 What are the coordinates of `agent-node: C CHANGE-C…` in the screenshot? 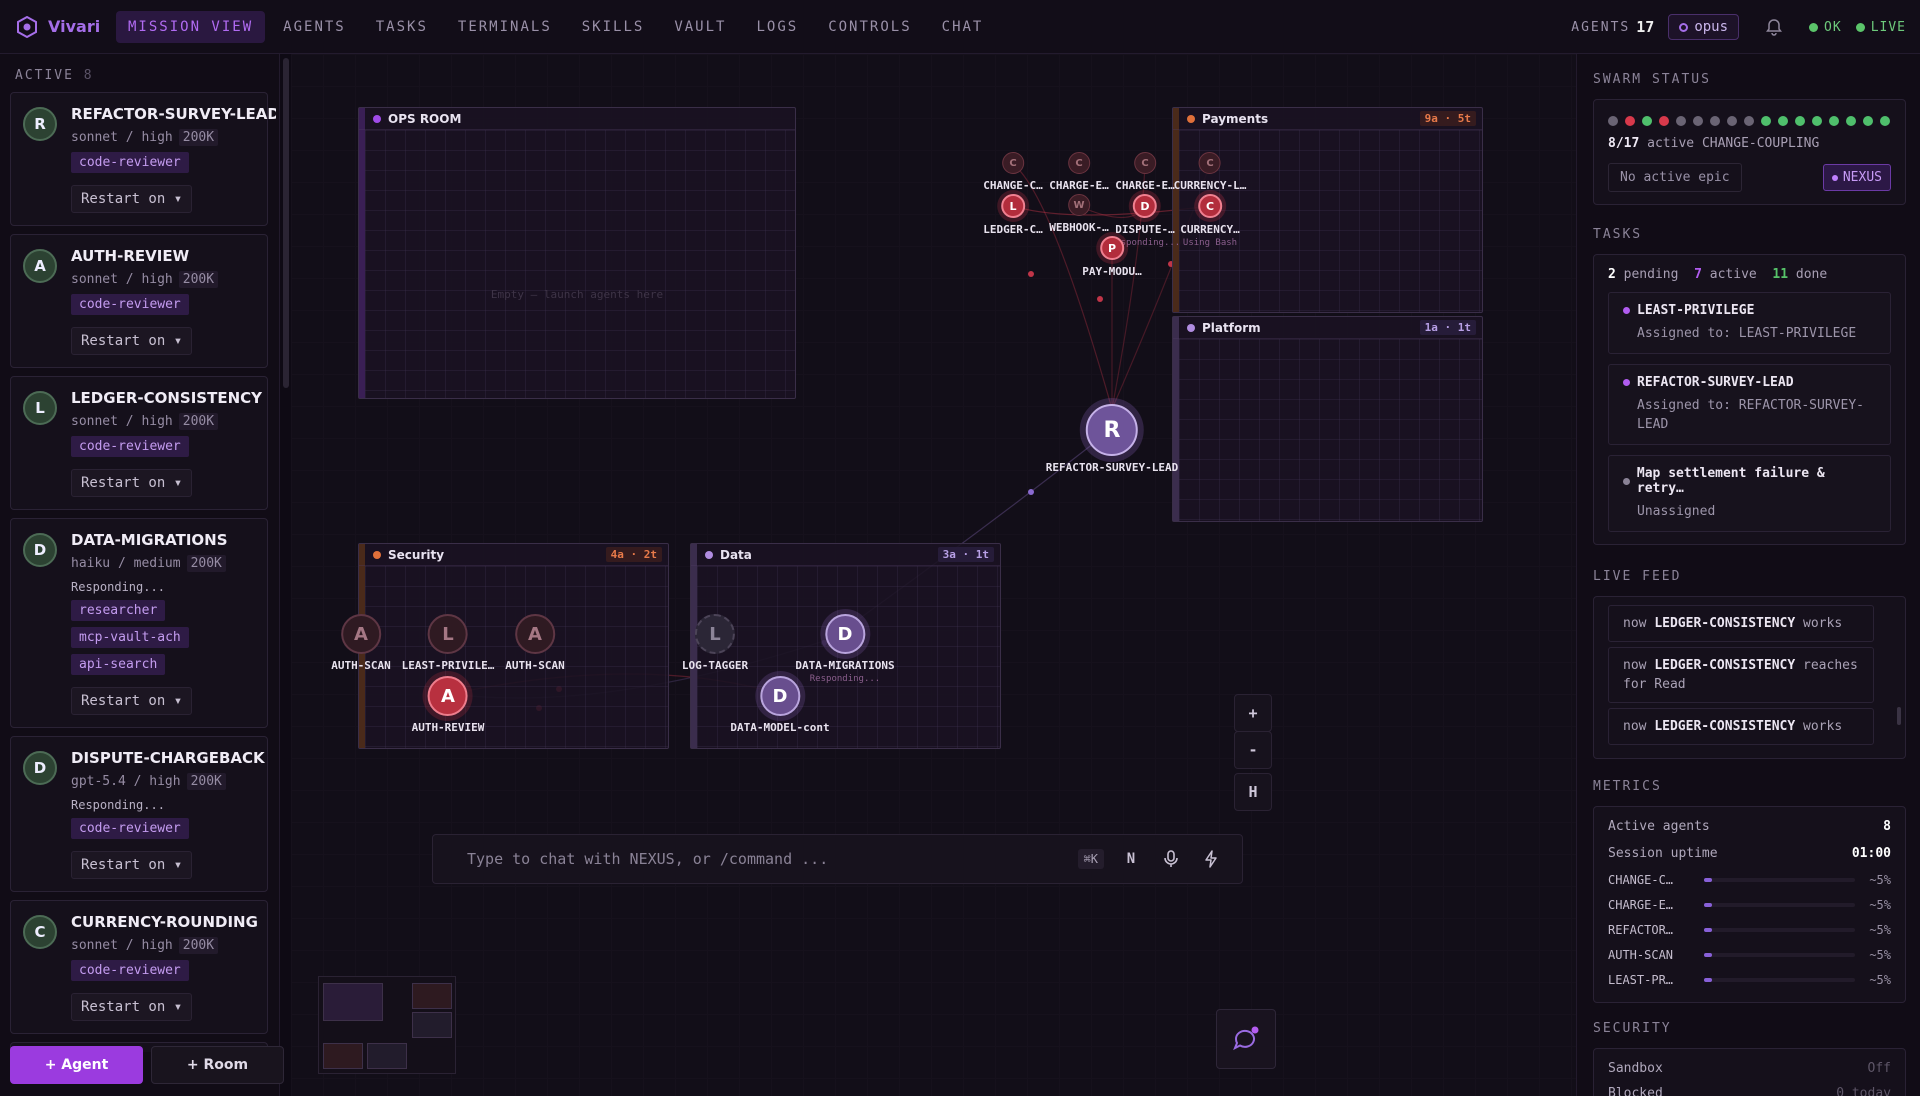 It's located at (1013, 172).